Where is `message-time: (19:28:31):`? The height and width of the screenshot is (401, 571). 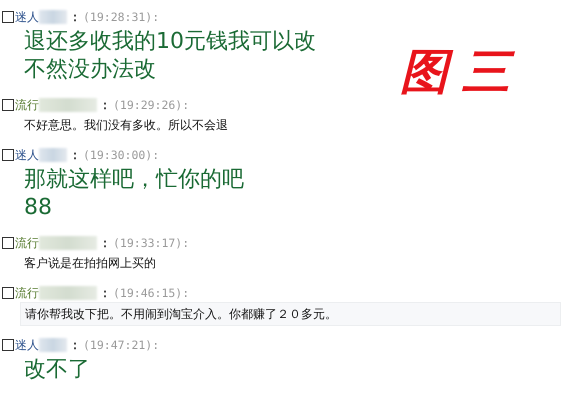
message-time: (19:28:31): is located at coordinates (121, 17).